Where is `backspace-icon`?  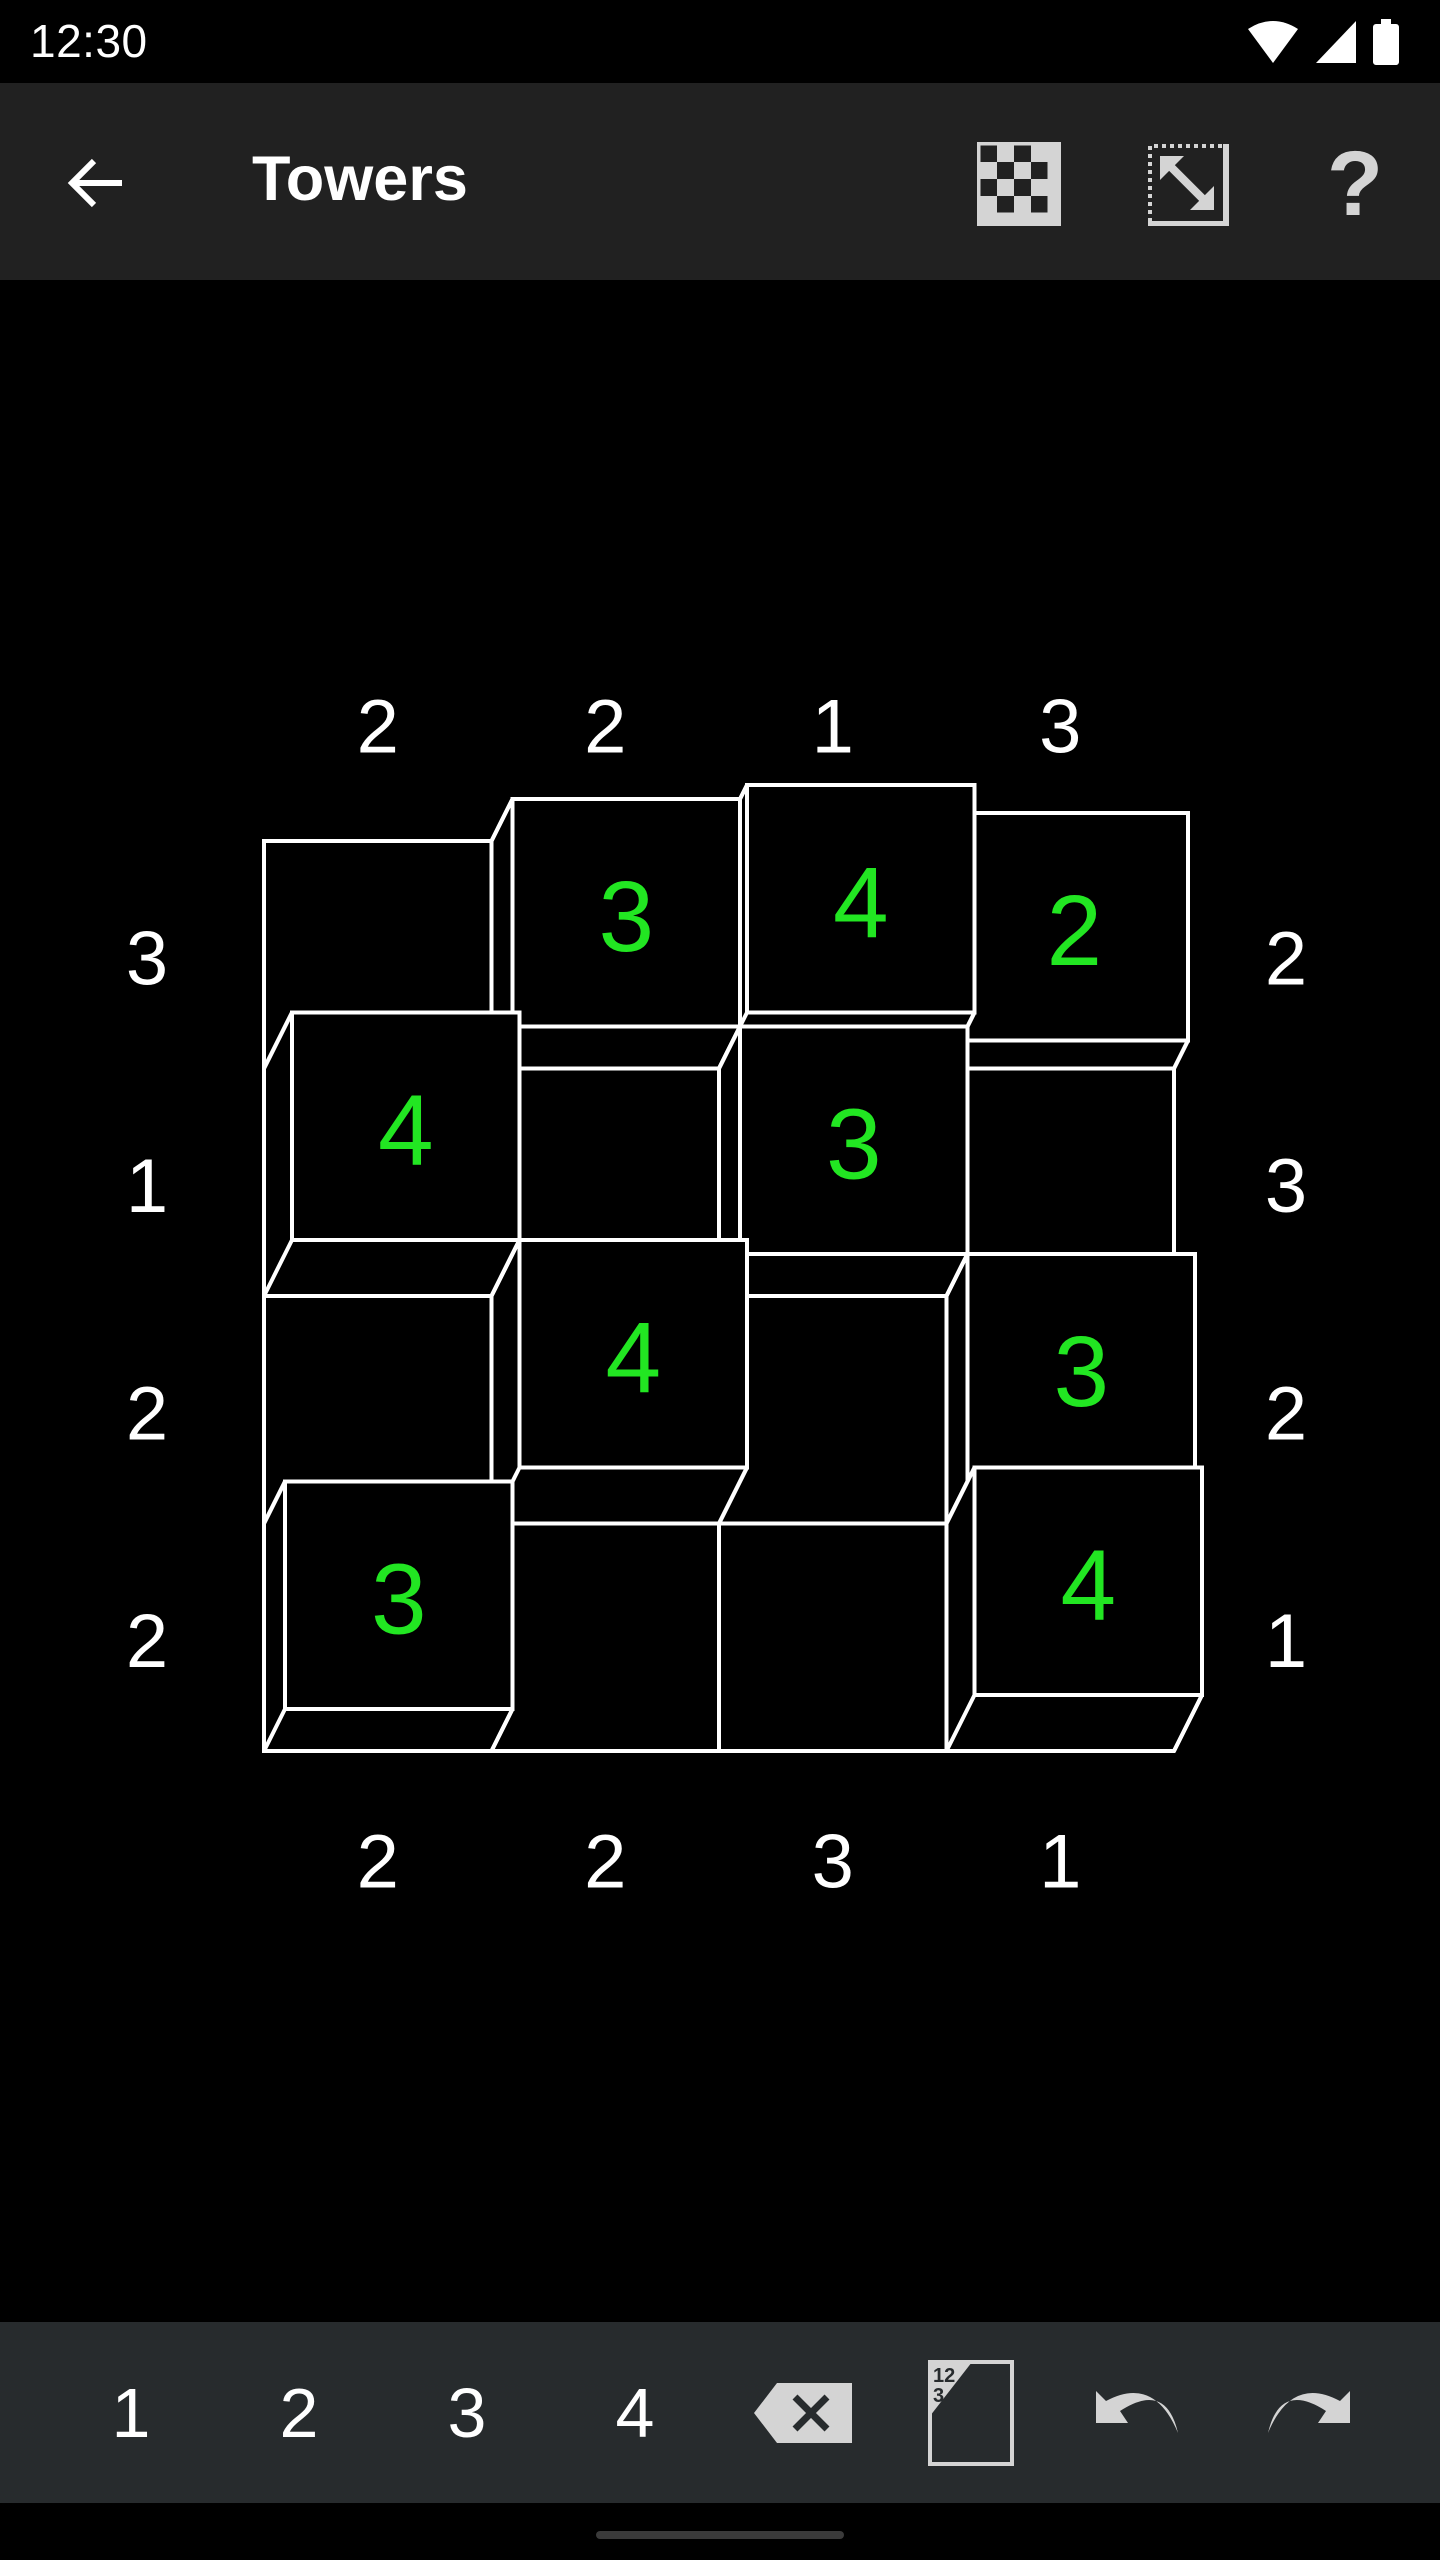
backspace-icon is located at coordinates (803, 2412).